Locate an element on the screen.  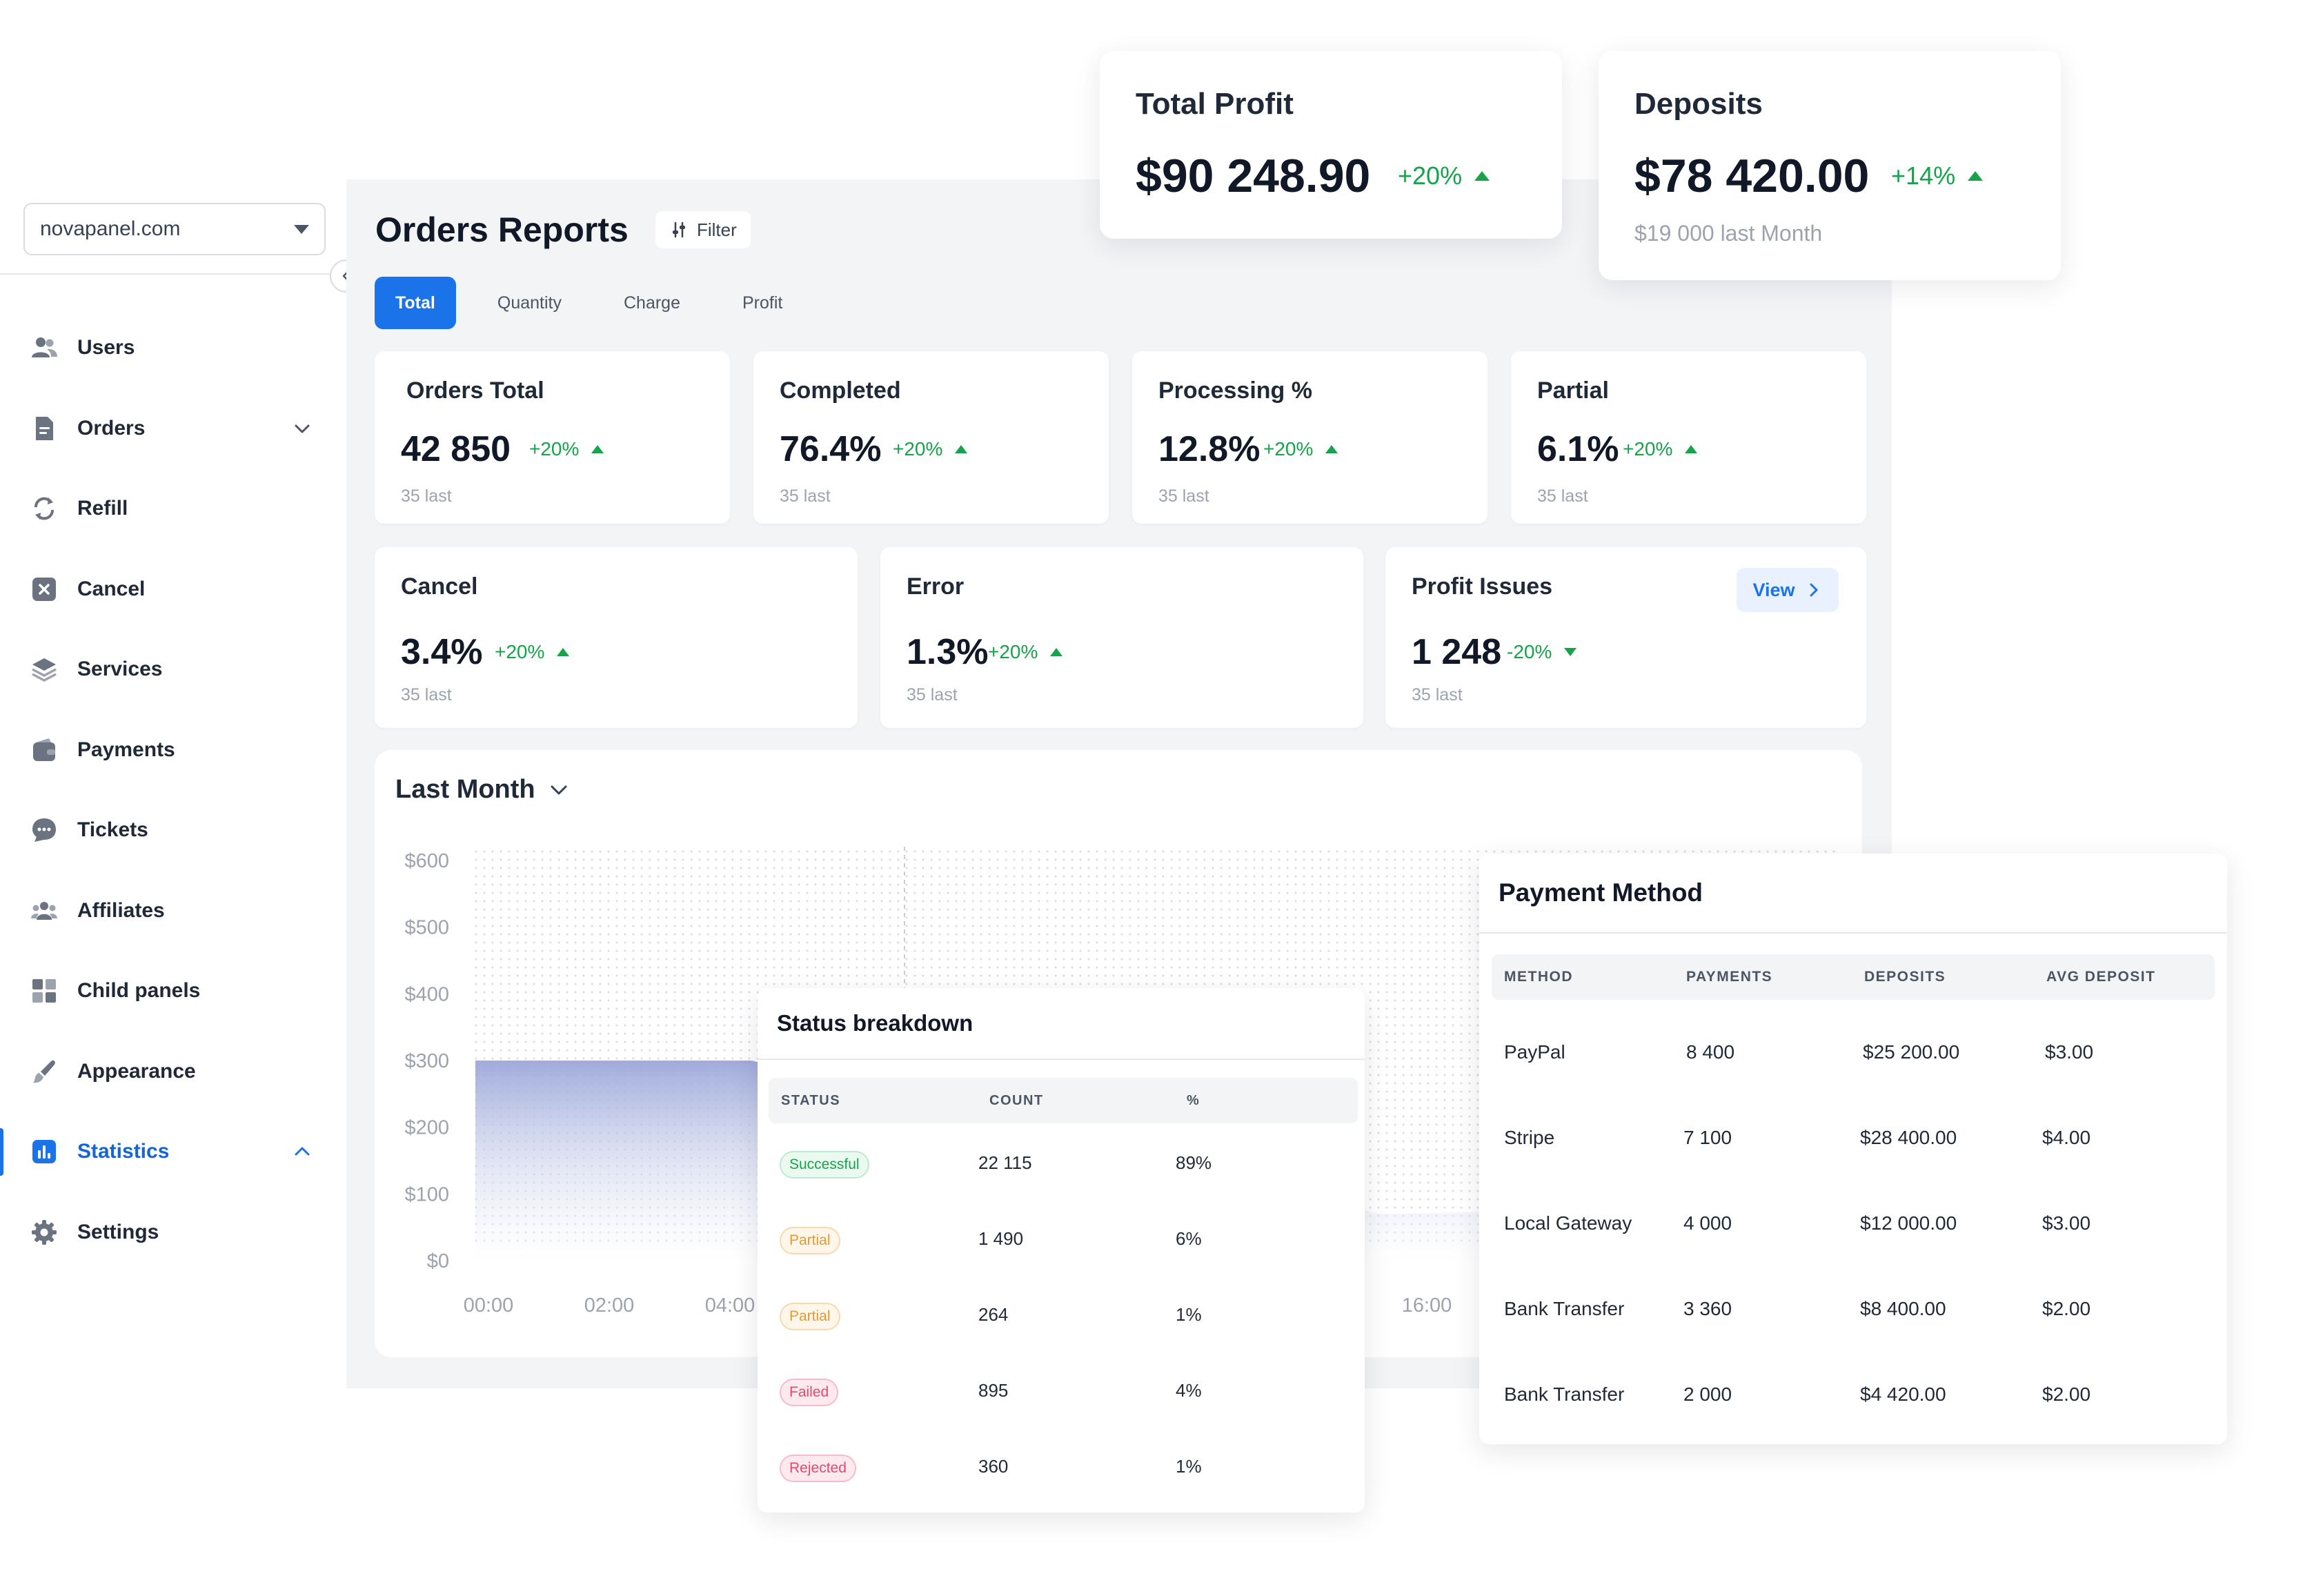
page-title: Orders Reports is located at coordinates (502, 229).